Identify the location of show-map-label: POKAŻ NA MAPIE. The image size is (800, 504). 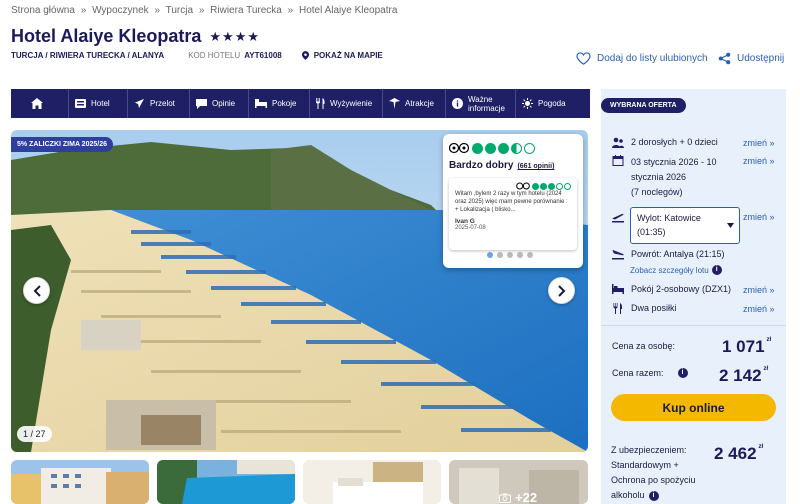
(348, 55).